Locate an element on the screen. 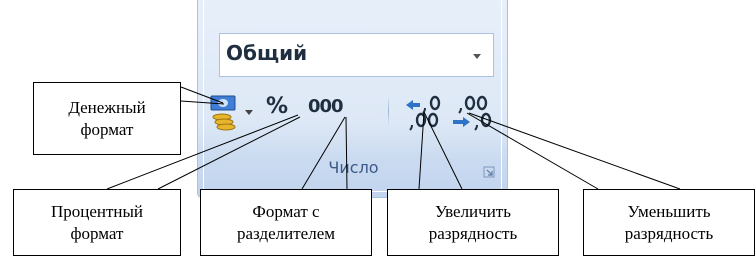  callout-increase-label: Увеличить разрядность is located at coordinates (473, 222).